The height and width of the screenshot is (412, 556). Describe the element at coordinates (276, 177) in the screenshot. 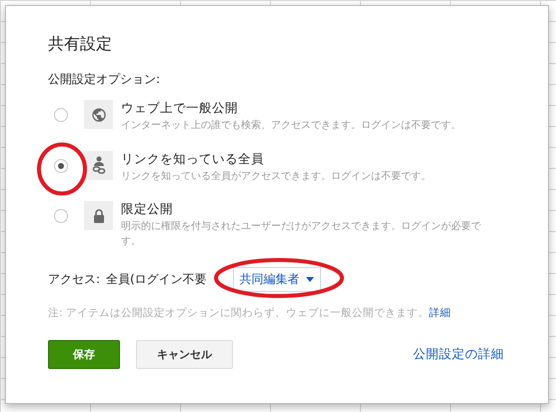

I see `option-description: リンクを知っている全員がアクセスできます。ログインは不要です。` at that location.